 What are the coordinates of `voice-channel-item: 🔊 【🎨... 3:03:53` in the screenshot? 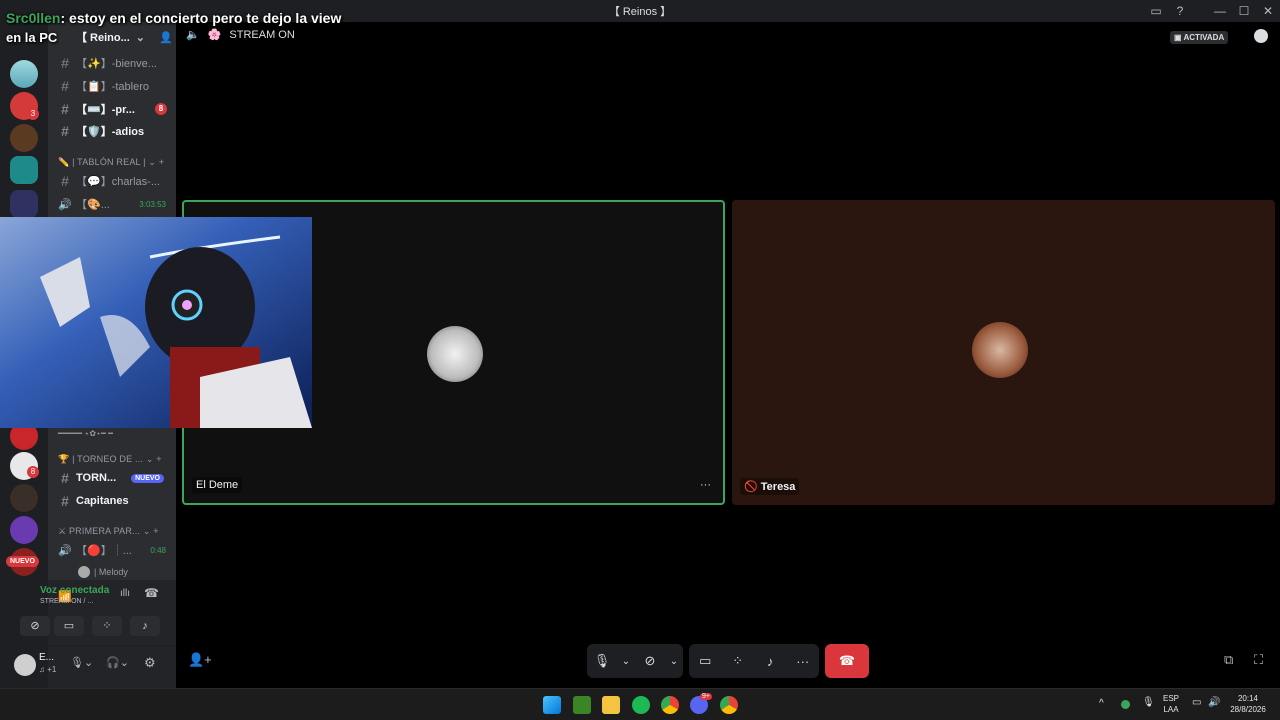 It's located at (112, 204).